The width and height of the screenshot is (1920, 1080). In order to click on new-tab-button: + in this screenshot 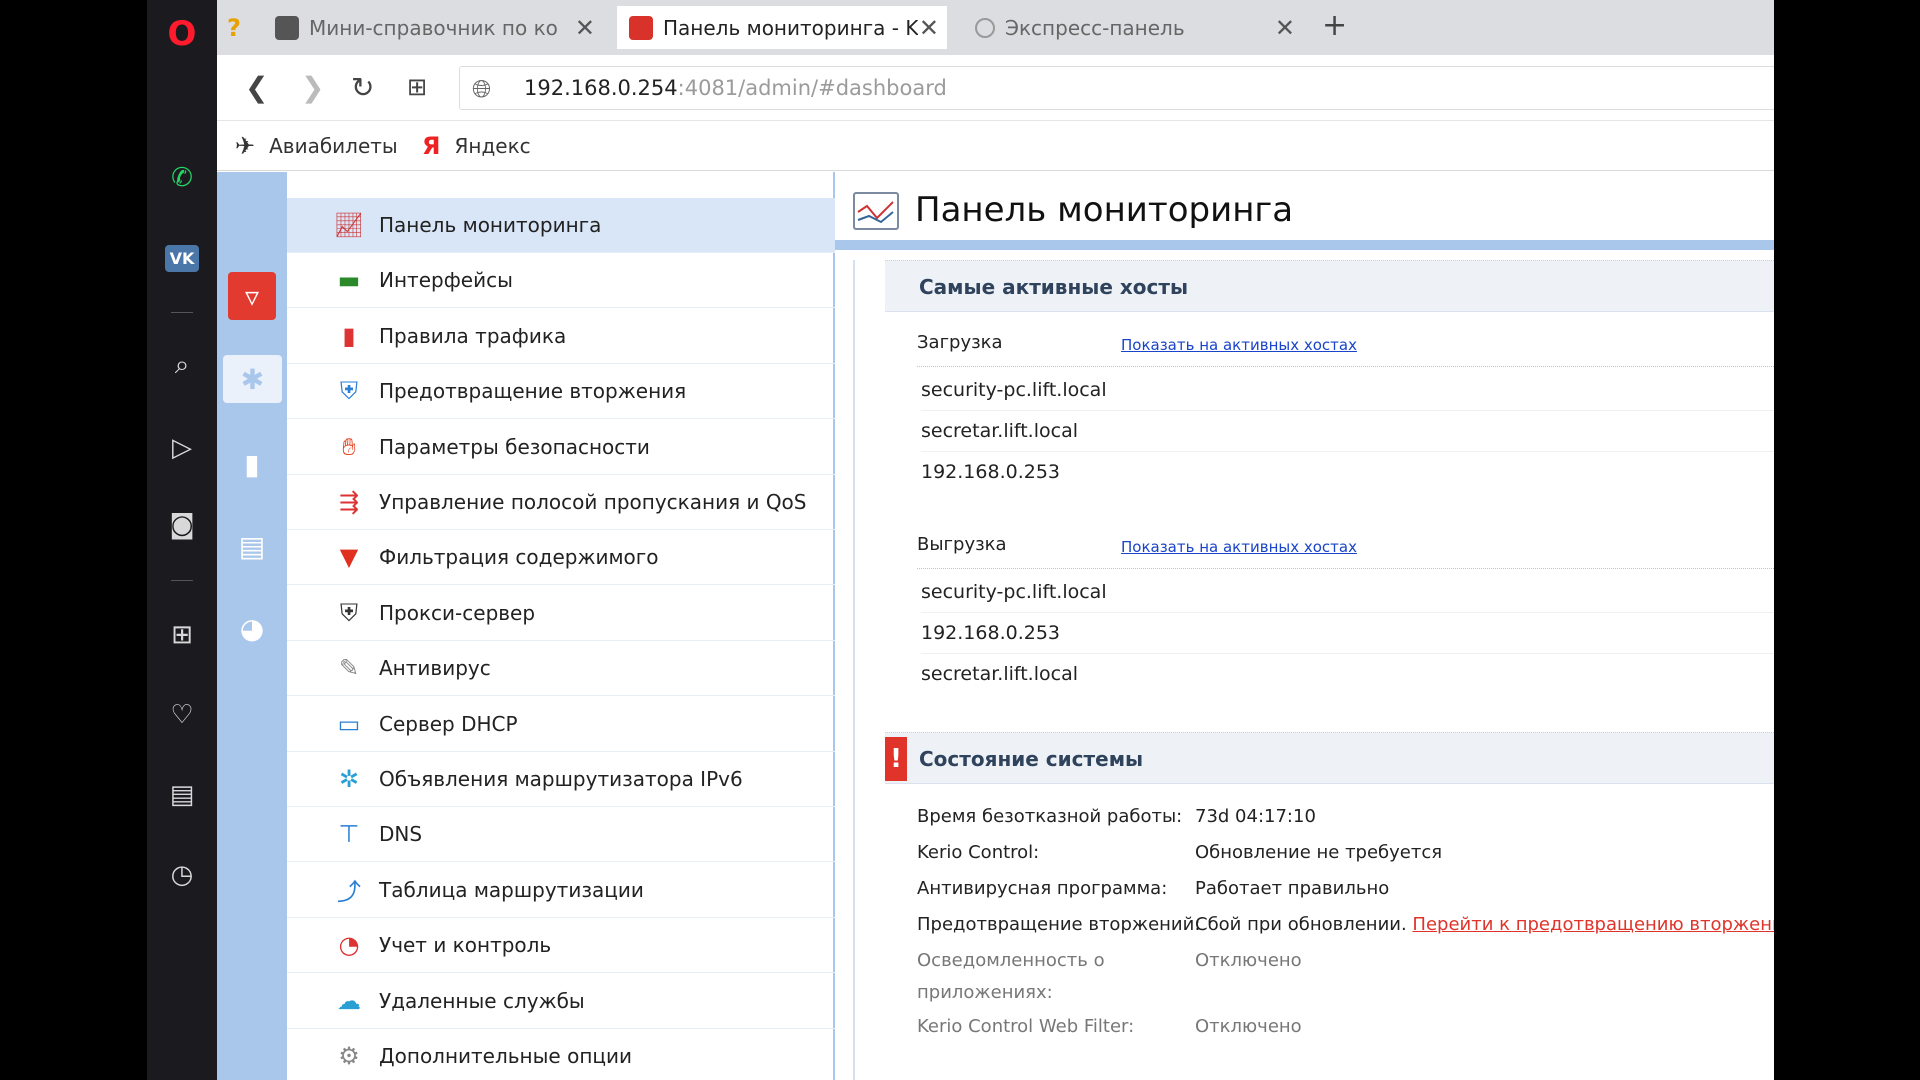, I will do `click(1334, 25)`.